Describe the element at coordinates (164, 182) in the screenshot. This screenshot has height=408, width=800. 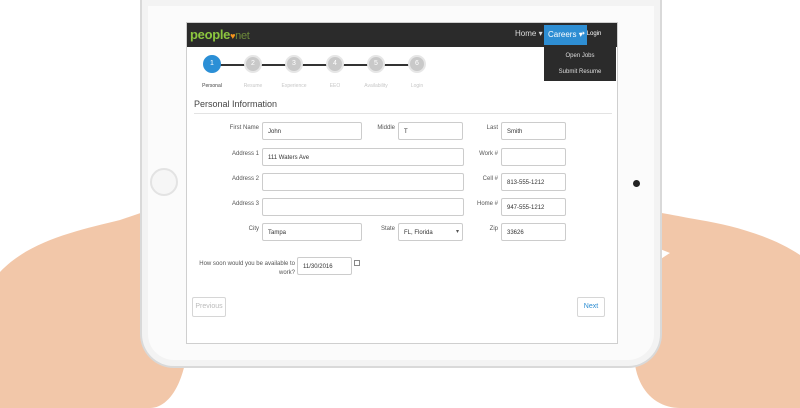
I see `home-button-icon` at that location.